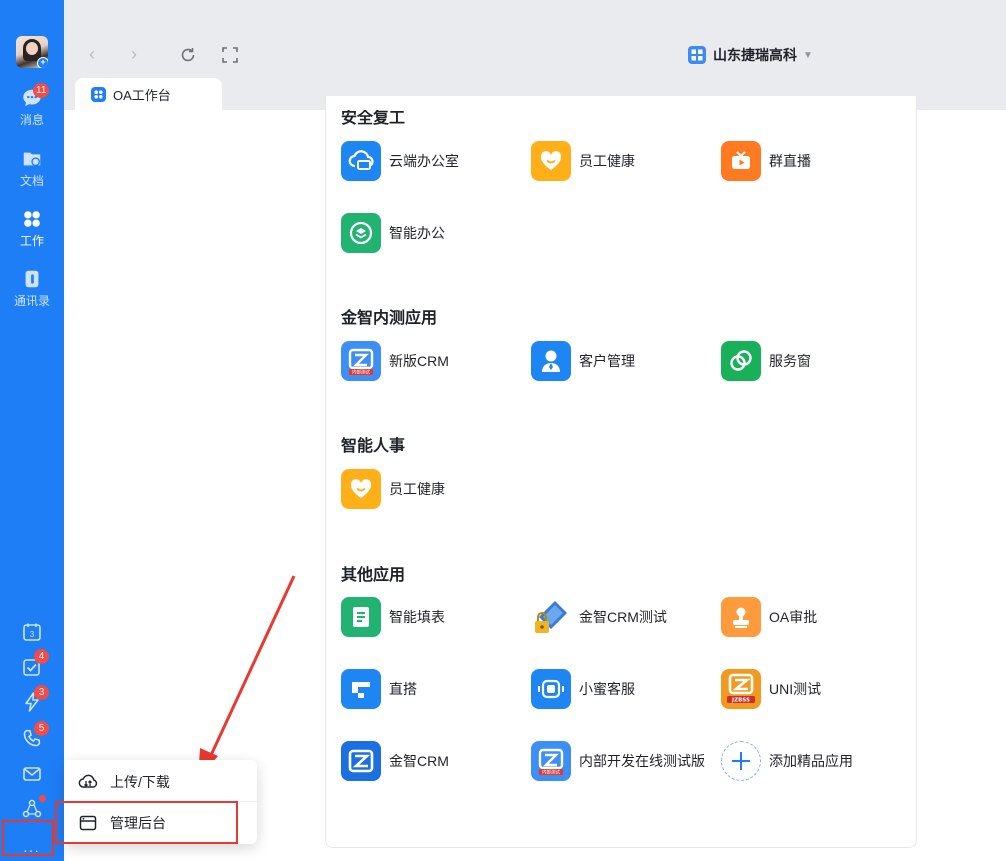 The height and width of the screenshot is (861, 1006). What do you see at coordinates (419, 361) in the screenshot?
I see `app-label: 新版CRM` at bounding box center [419, 361].